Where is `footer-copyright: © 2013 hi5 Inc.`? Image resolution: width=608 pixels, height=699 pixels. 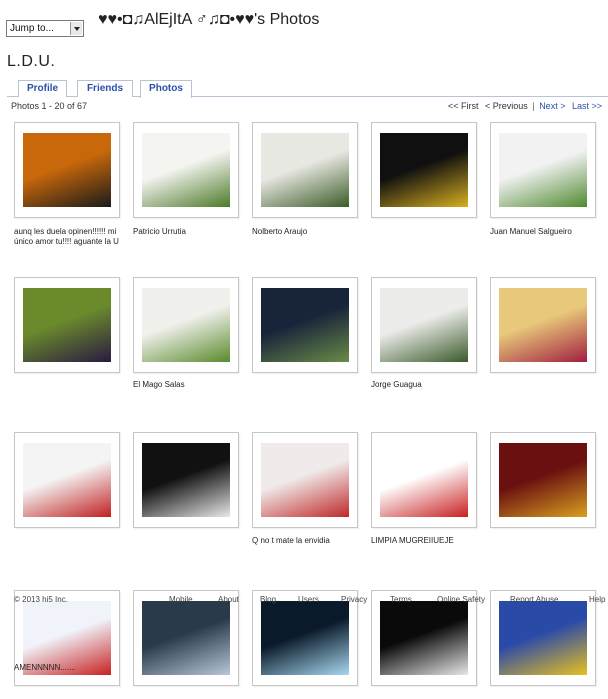 footer-copyright: © 2013 hi5 Inc. is located at coordinates (41, 599).